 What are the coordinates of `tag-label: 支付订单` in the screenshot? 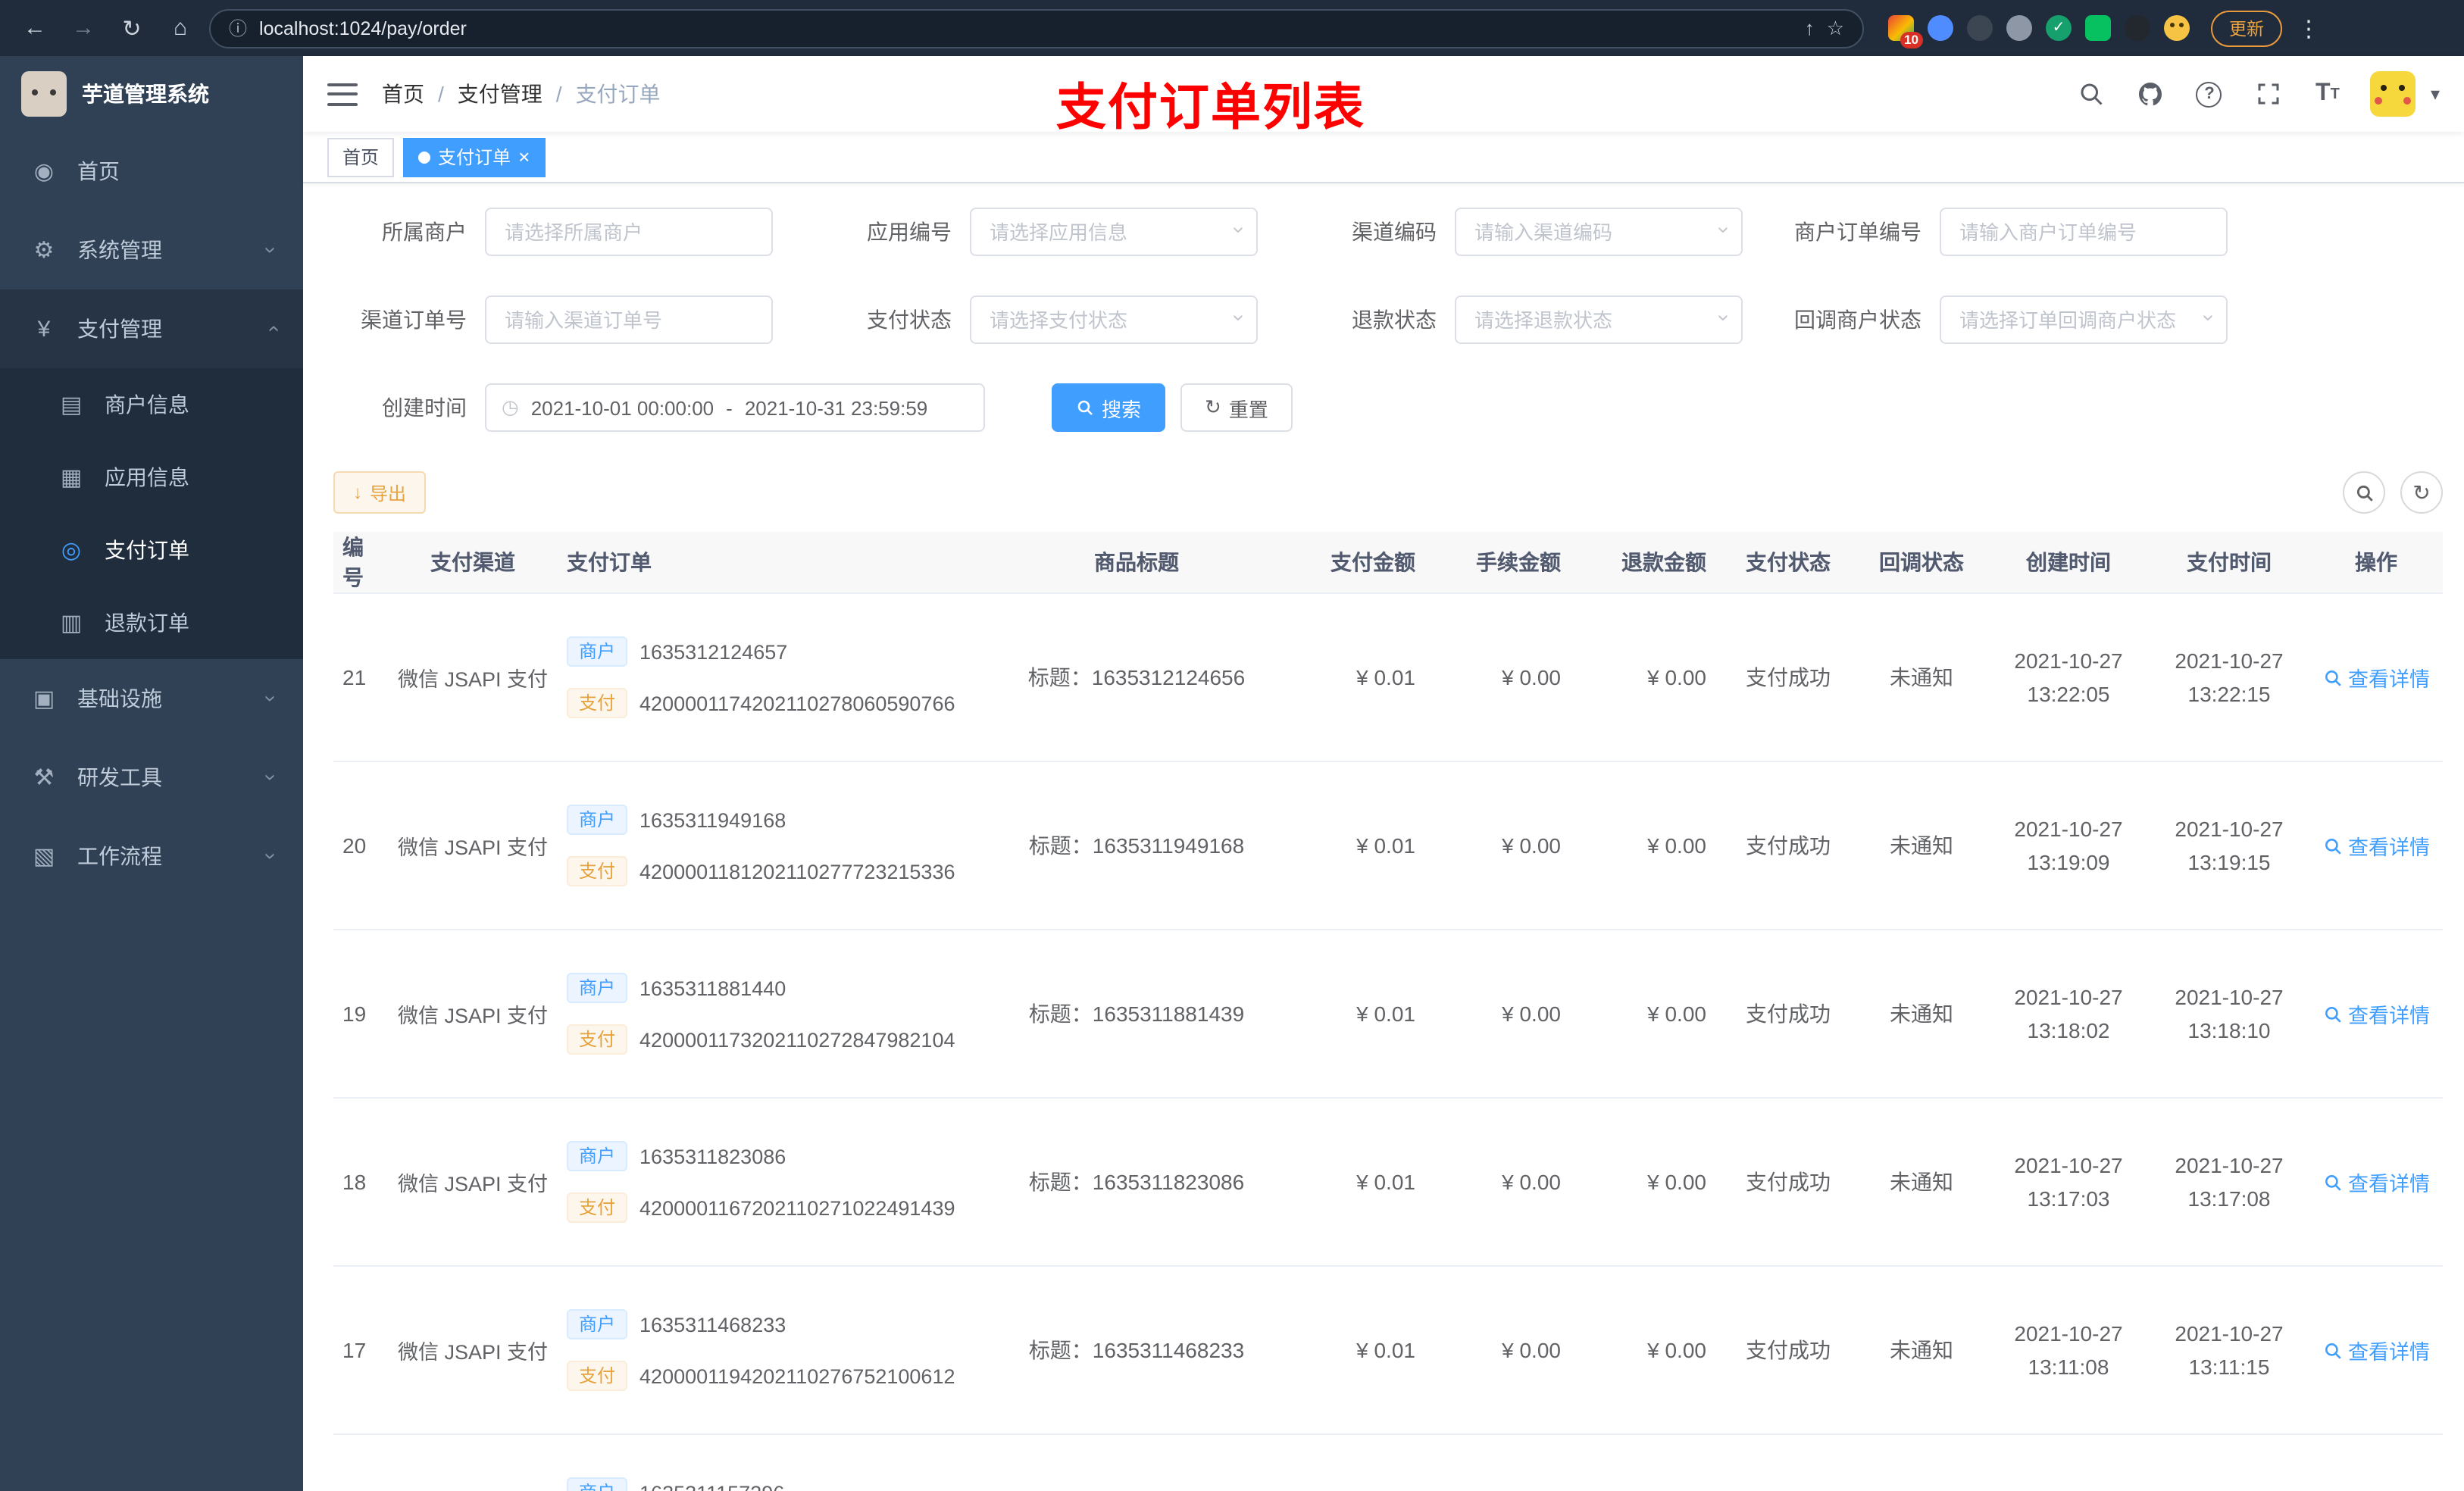 It's located at (474, 157).